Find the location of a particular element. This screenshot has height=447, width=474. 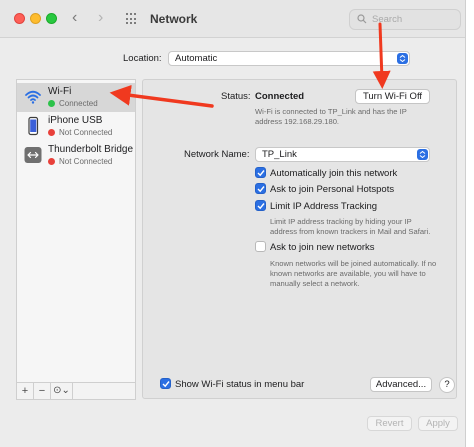

service-status: Connected is located at coordinates (78, 103).